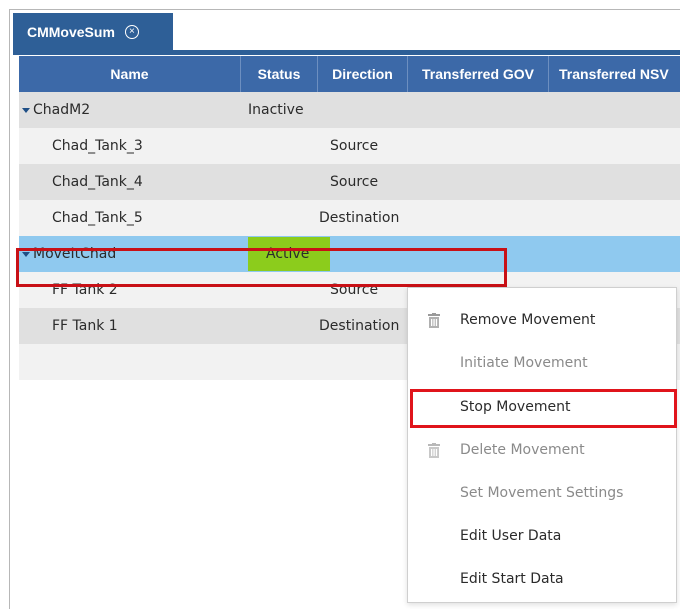 The image size is (682, 611). Describe the element at coordinates (512, 579) in the screenshot. I see `menu-item-label: Edit Start Data` at that location.